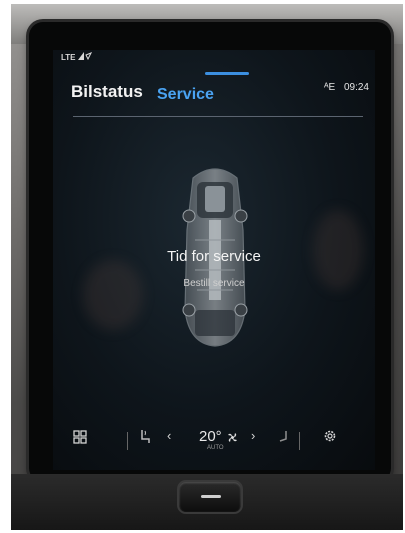  Describe the element at coordinates (107, 92) in the screenshot. I see `tab-bilstatus: Bilstatus` at that location.